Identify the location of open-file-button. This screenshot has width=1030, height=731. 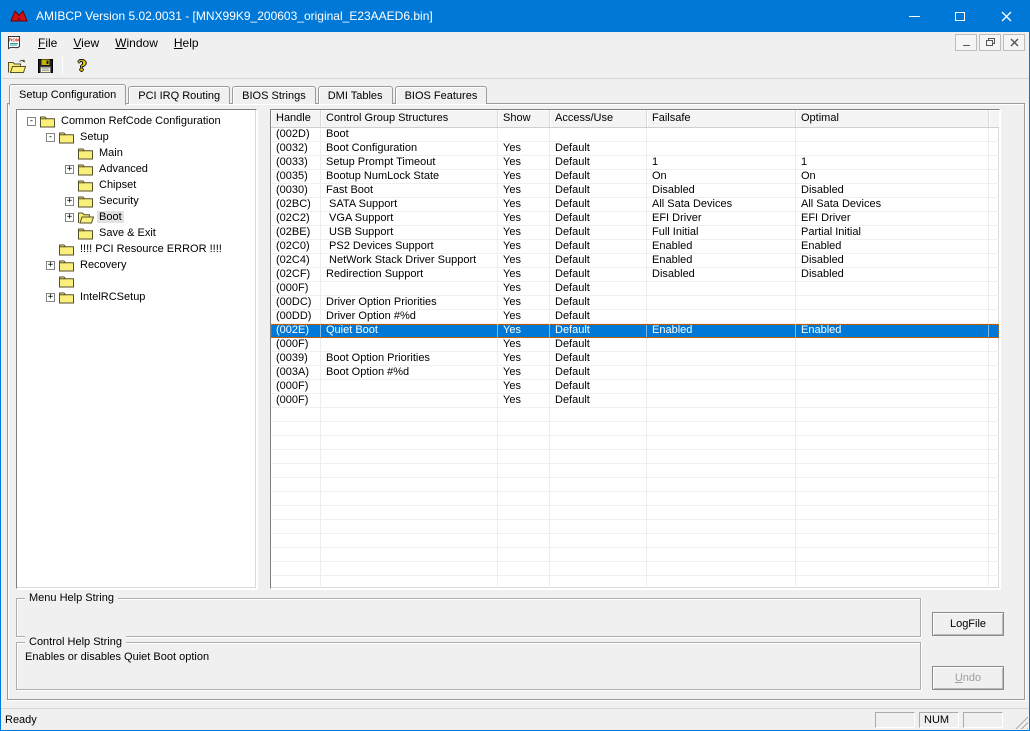
(17, 66).